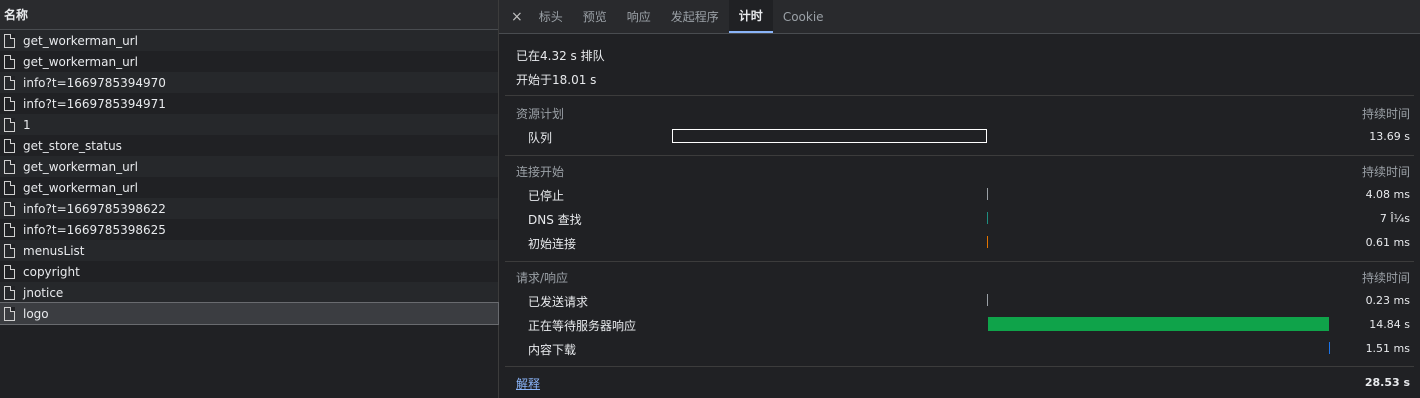  I want to click on timing-bar-initial-connection, so click(987, 242).